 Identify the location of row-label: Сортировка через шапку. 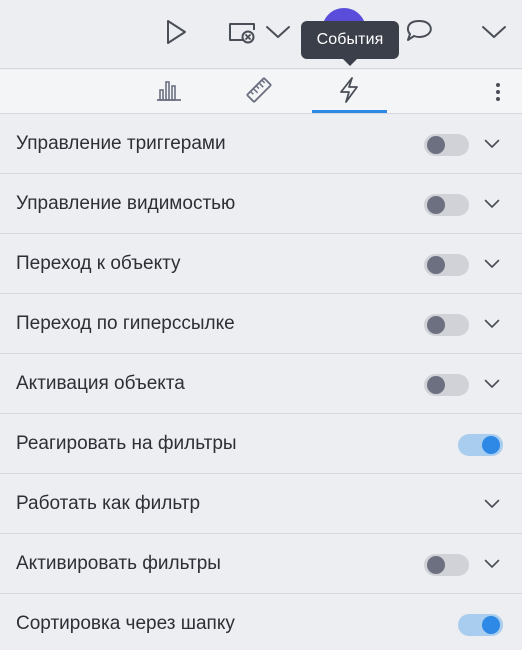
(125, 623).